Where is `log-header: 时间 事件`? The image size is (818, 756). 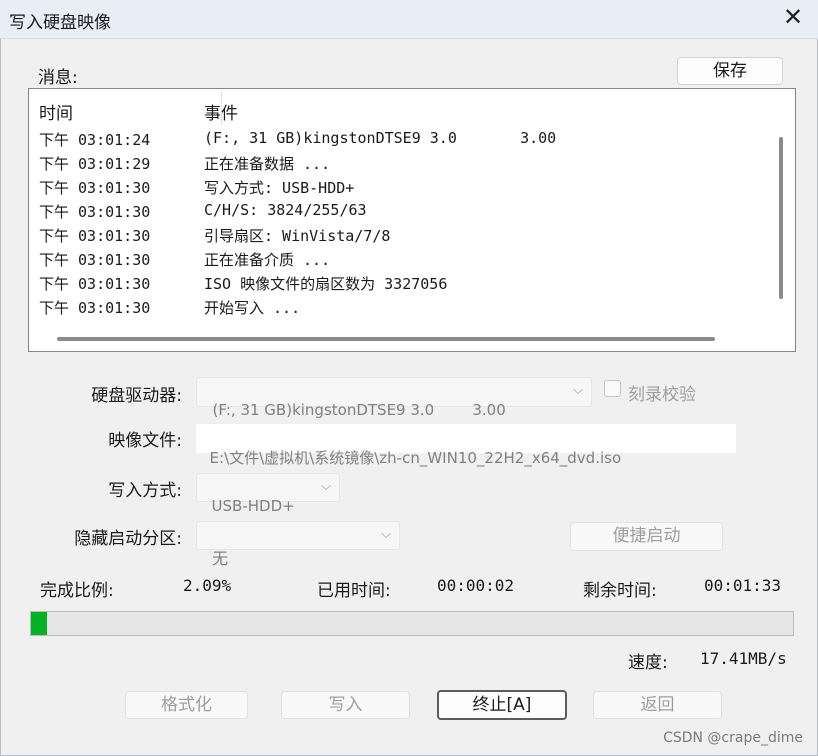 log-header: 时间 事件 is located at coordinates (399, 108).